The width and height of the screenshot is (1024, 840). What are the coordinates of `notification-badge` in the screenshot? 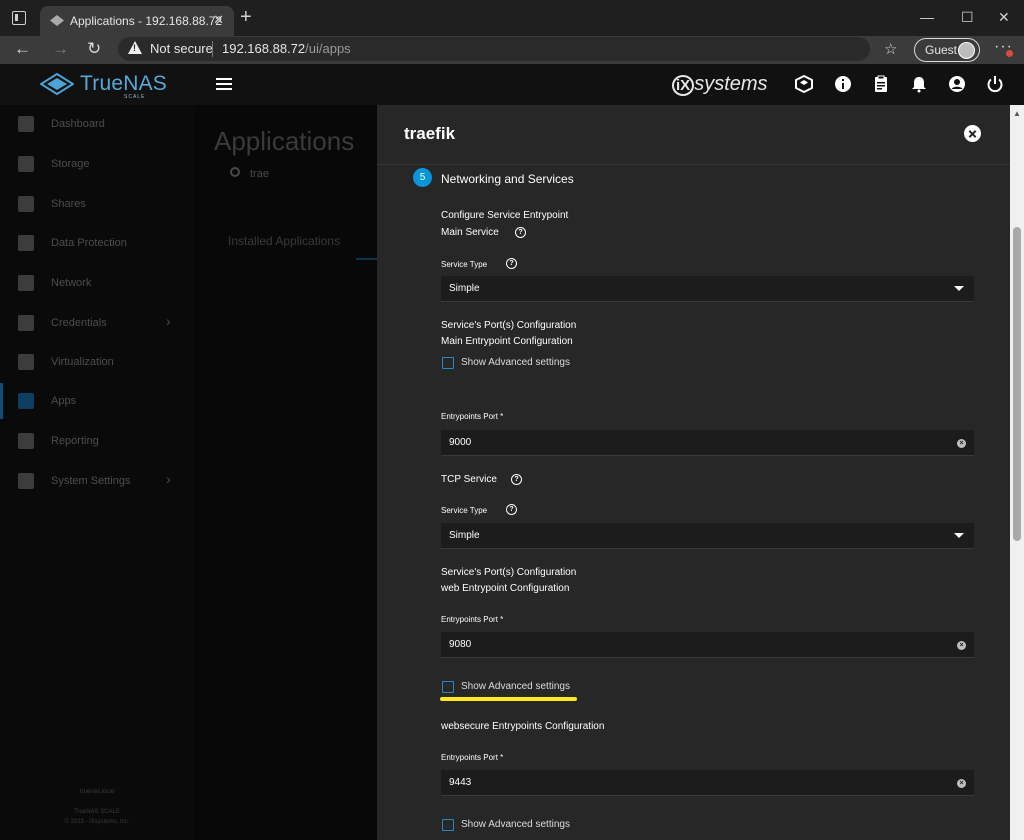 It's located at (1009, 53).